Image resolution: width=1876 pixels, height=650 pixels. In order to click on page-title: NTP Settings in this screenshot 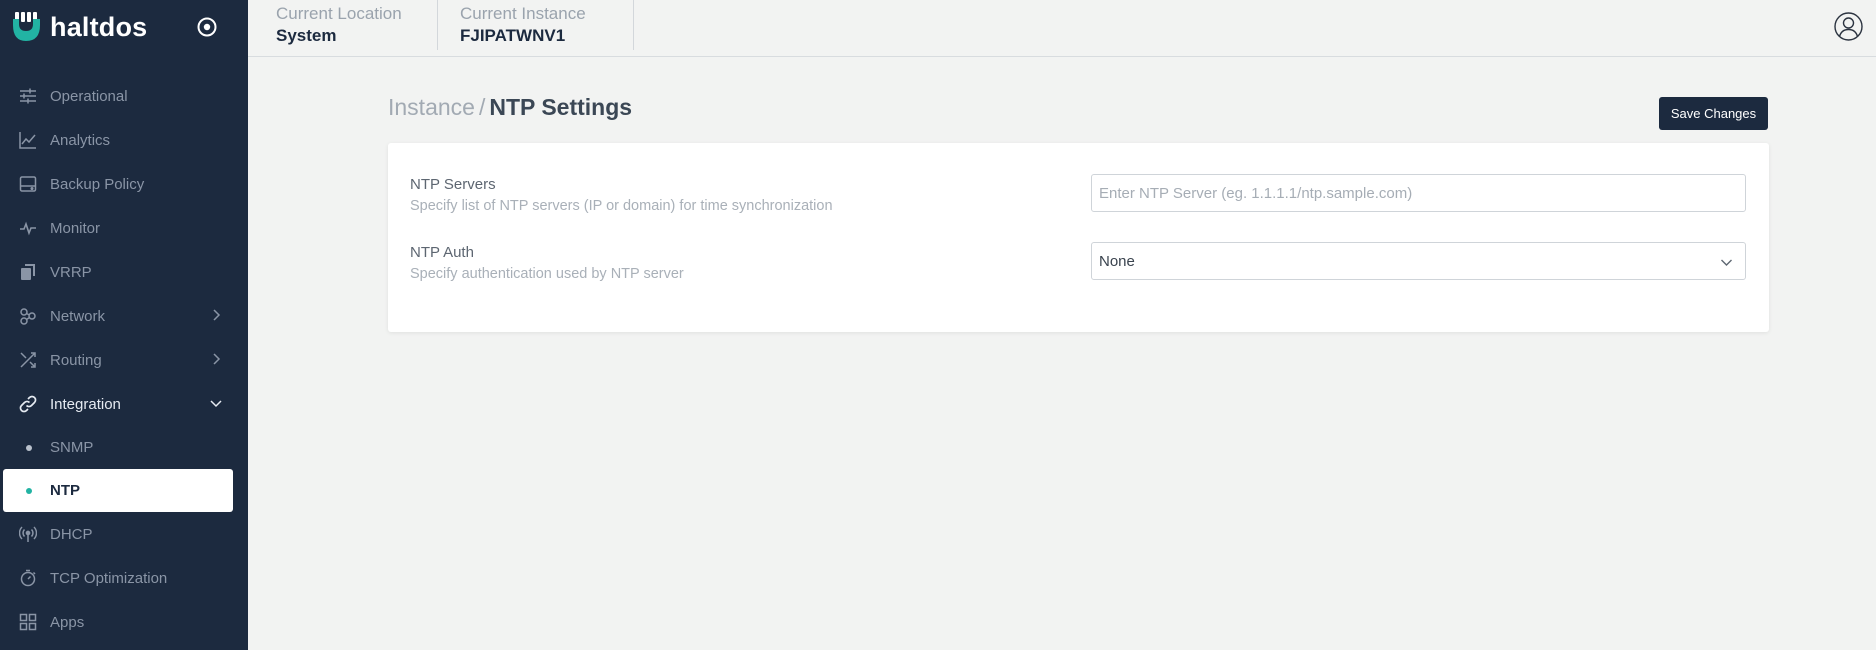, I will do `click(561, 107)`.